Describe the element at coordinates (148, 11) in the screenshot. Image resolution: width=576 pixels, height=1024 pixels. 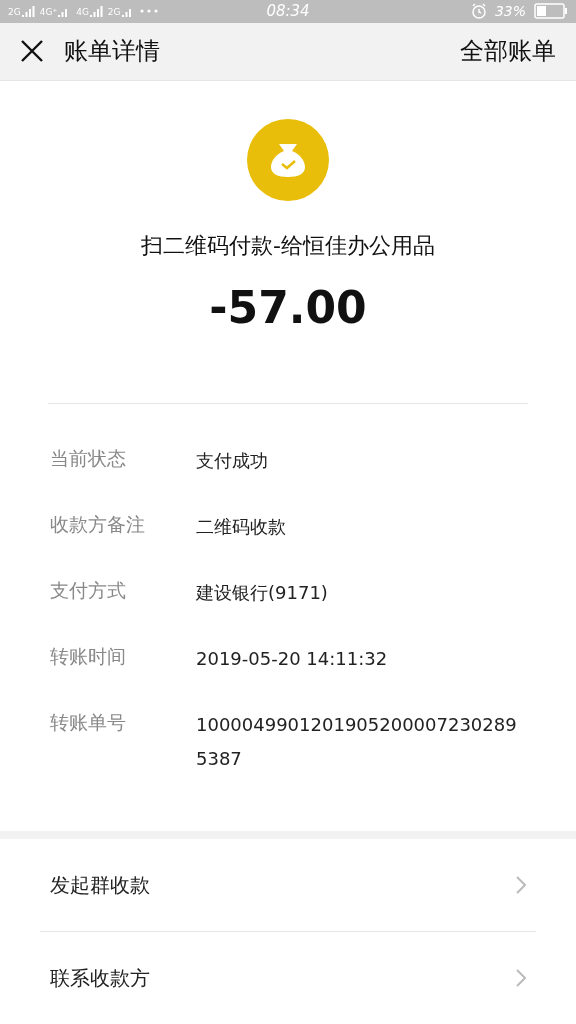
I see `more-icon` at that location.